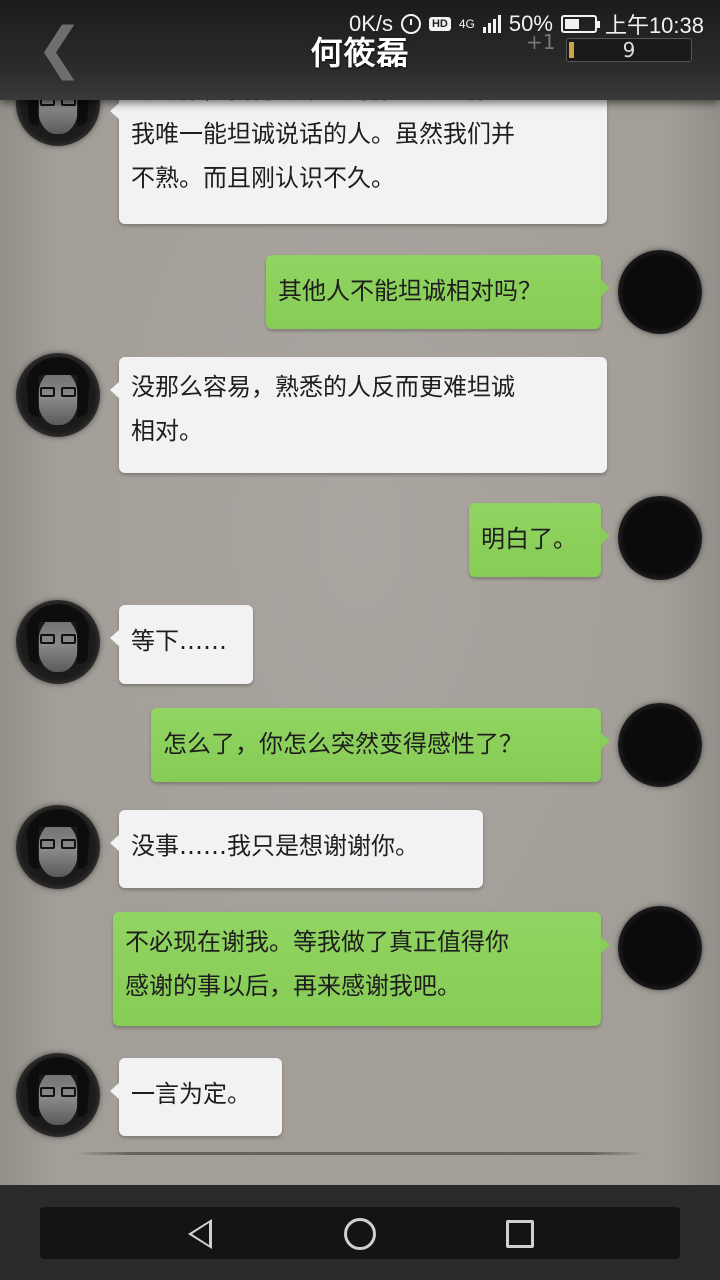  Describe the element at coordinates (571, 50) in the screenshot. I see `counter-indicator` at that location.